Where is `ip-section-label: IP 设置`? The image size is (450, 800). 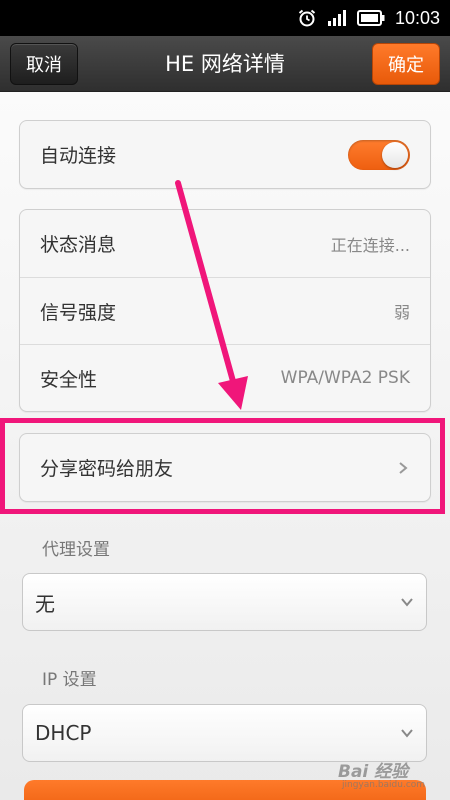 ip-section-label: IP 设置 is located at coordinates (69, 680).